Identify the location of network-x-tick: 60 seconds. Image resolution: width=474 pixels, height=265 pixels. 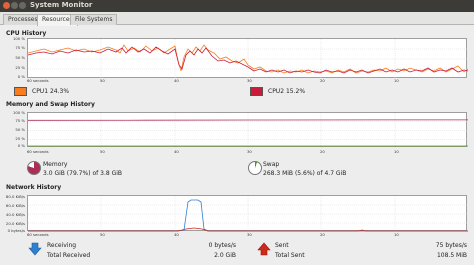
(38, 234).